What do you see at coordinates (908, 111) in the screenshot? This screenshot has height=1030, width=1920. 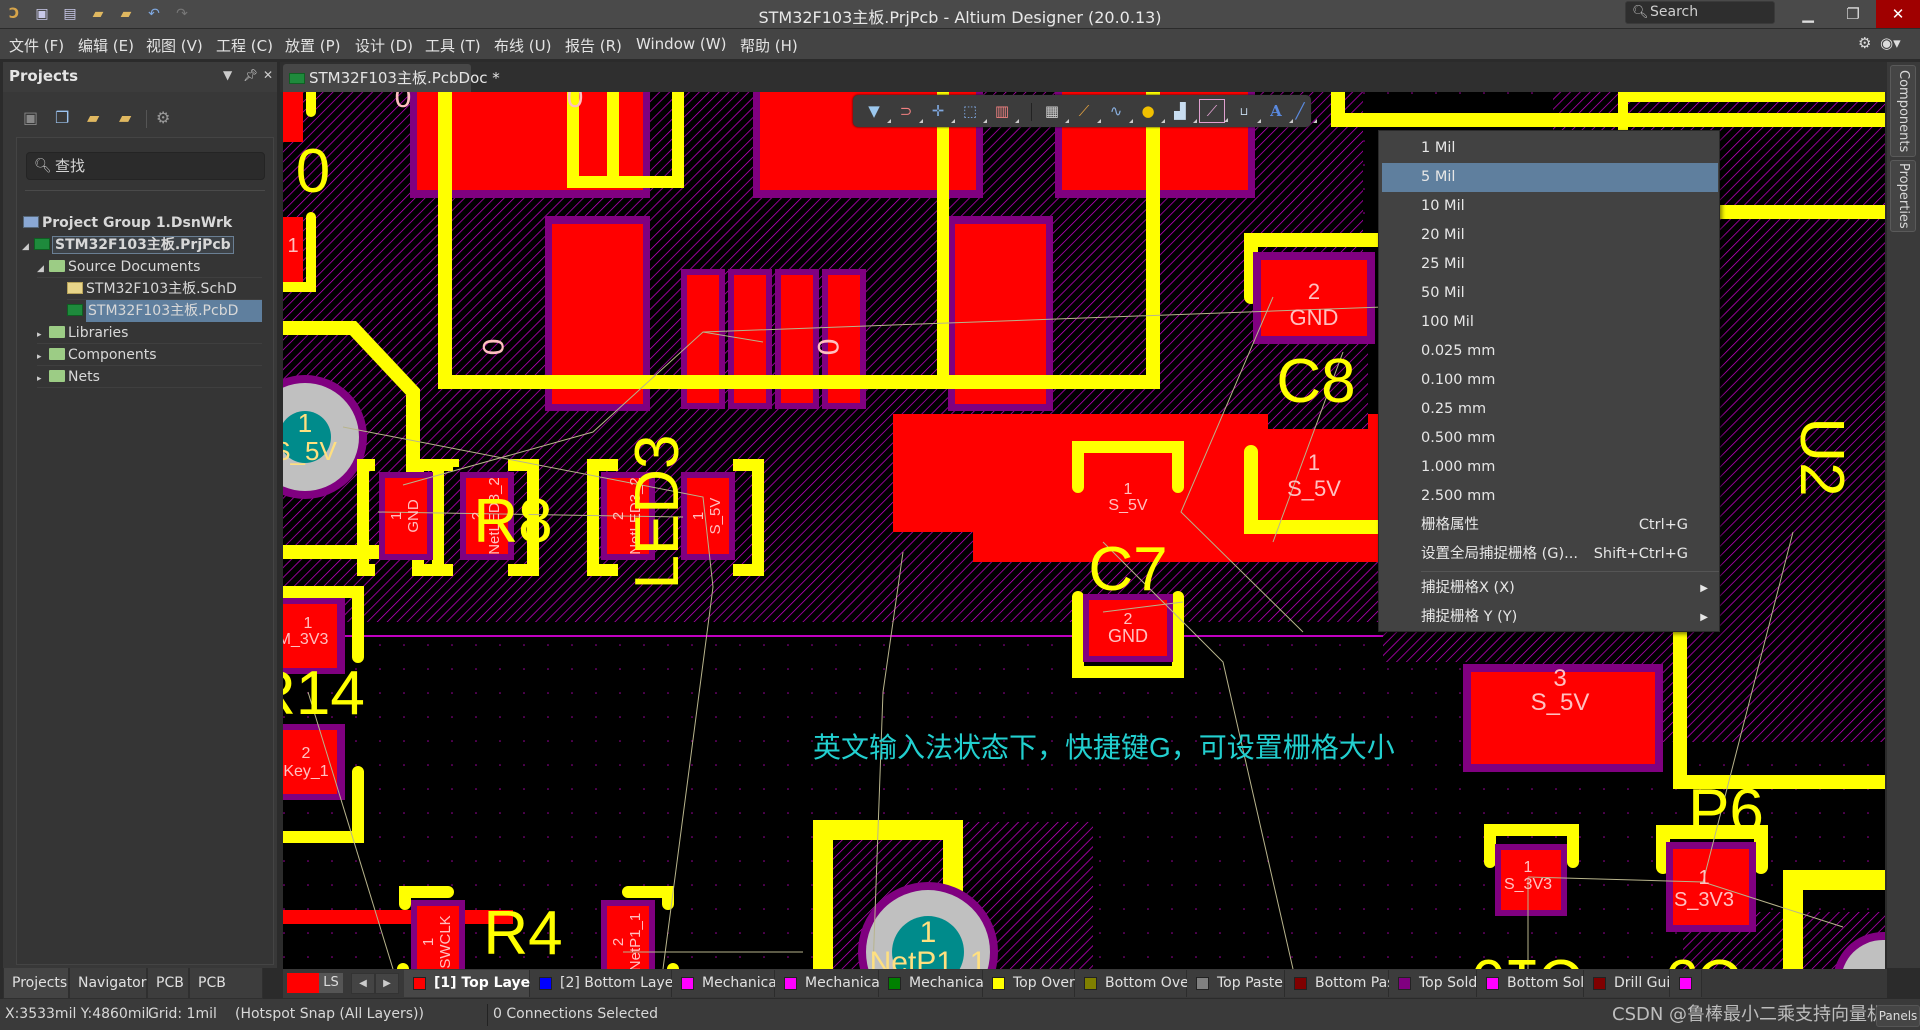 I see `interactive-routing-icon: ⊃` at bounding box center [908, 111].